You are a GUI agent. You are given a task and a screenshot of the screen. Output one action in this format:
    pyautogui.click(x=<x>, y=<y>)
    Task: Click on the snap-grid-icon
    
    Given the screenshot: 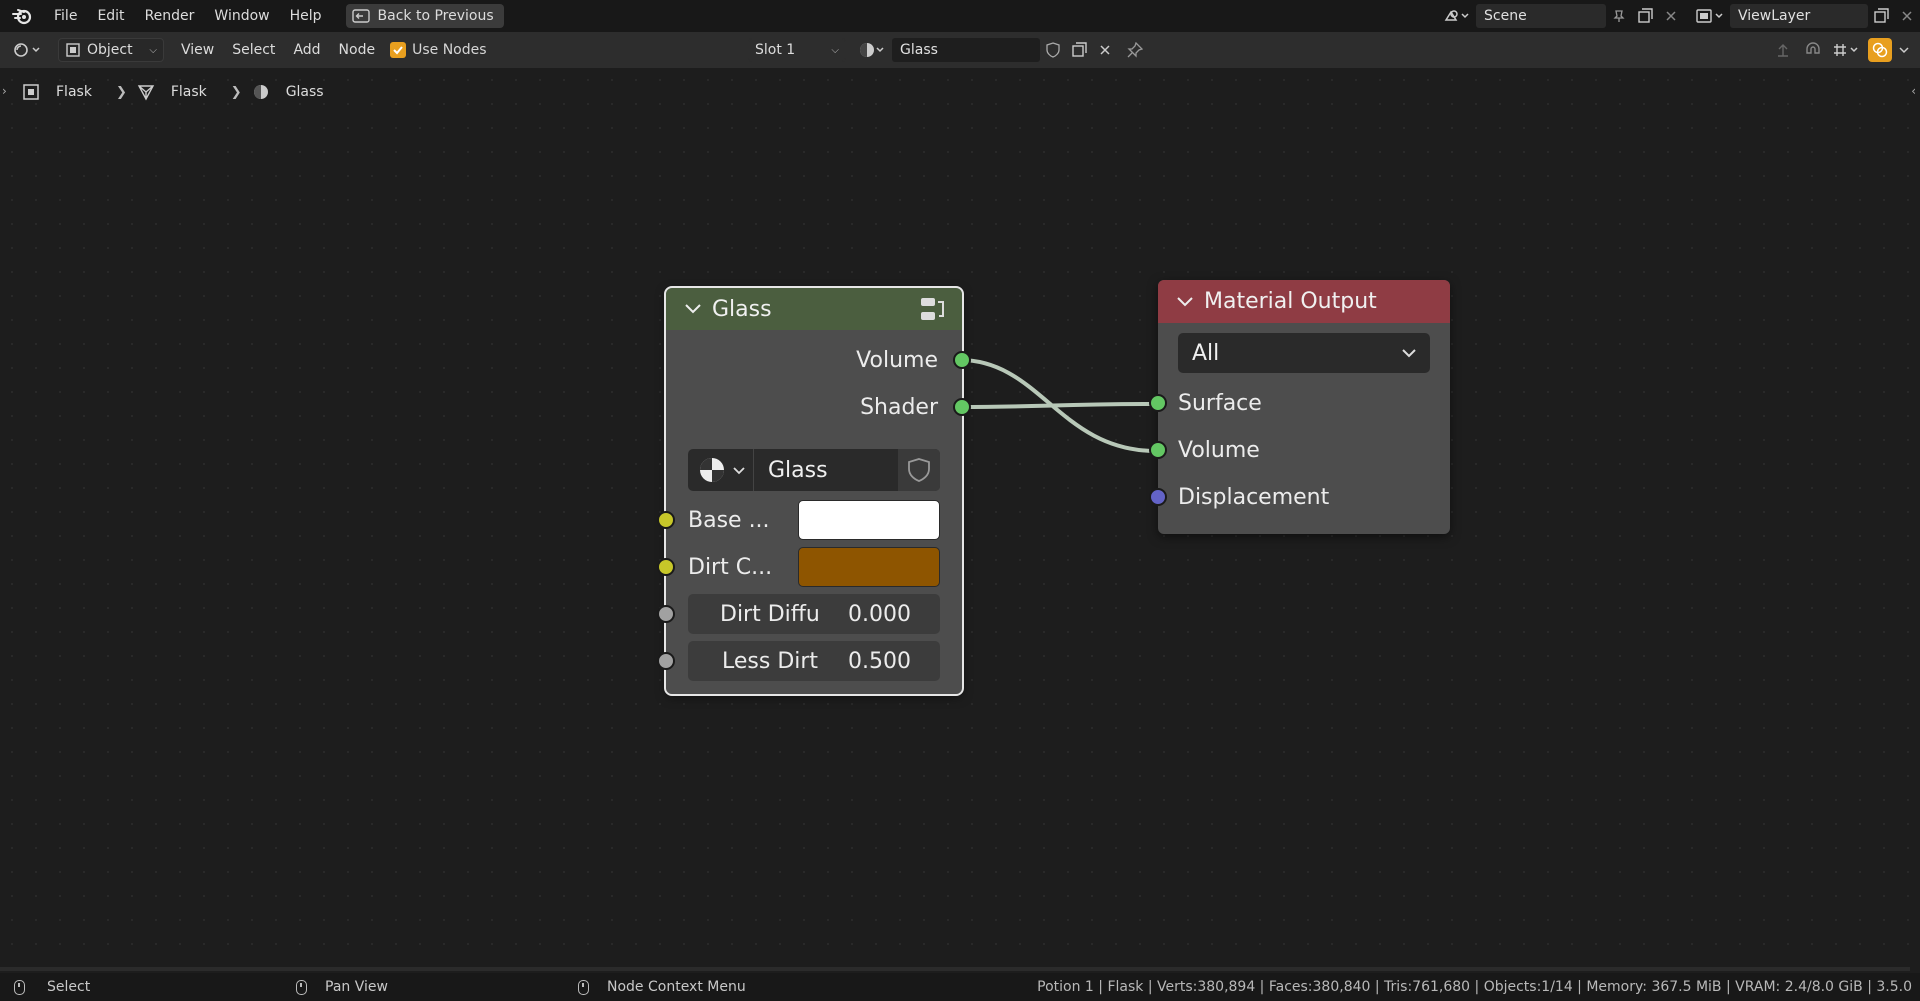 What is the action you would take?
    pyautogui.click(x=1847, y=50)
    